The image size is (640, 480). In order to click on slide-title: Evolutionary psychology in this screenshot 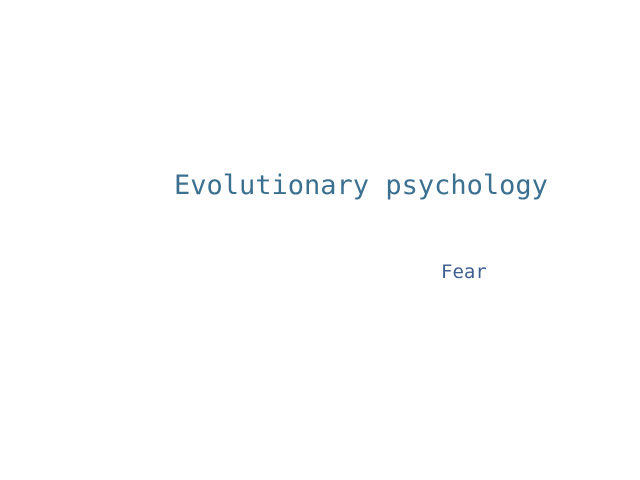, I will do `click(361, 185)`.